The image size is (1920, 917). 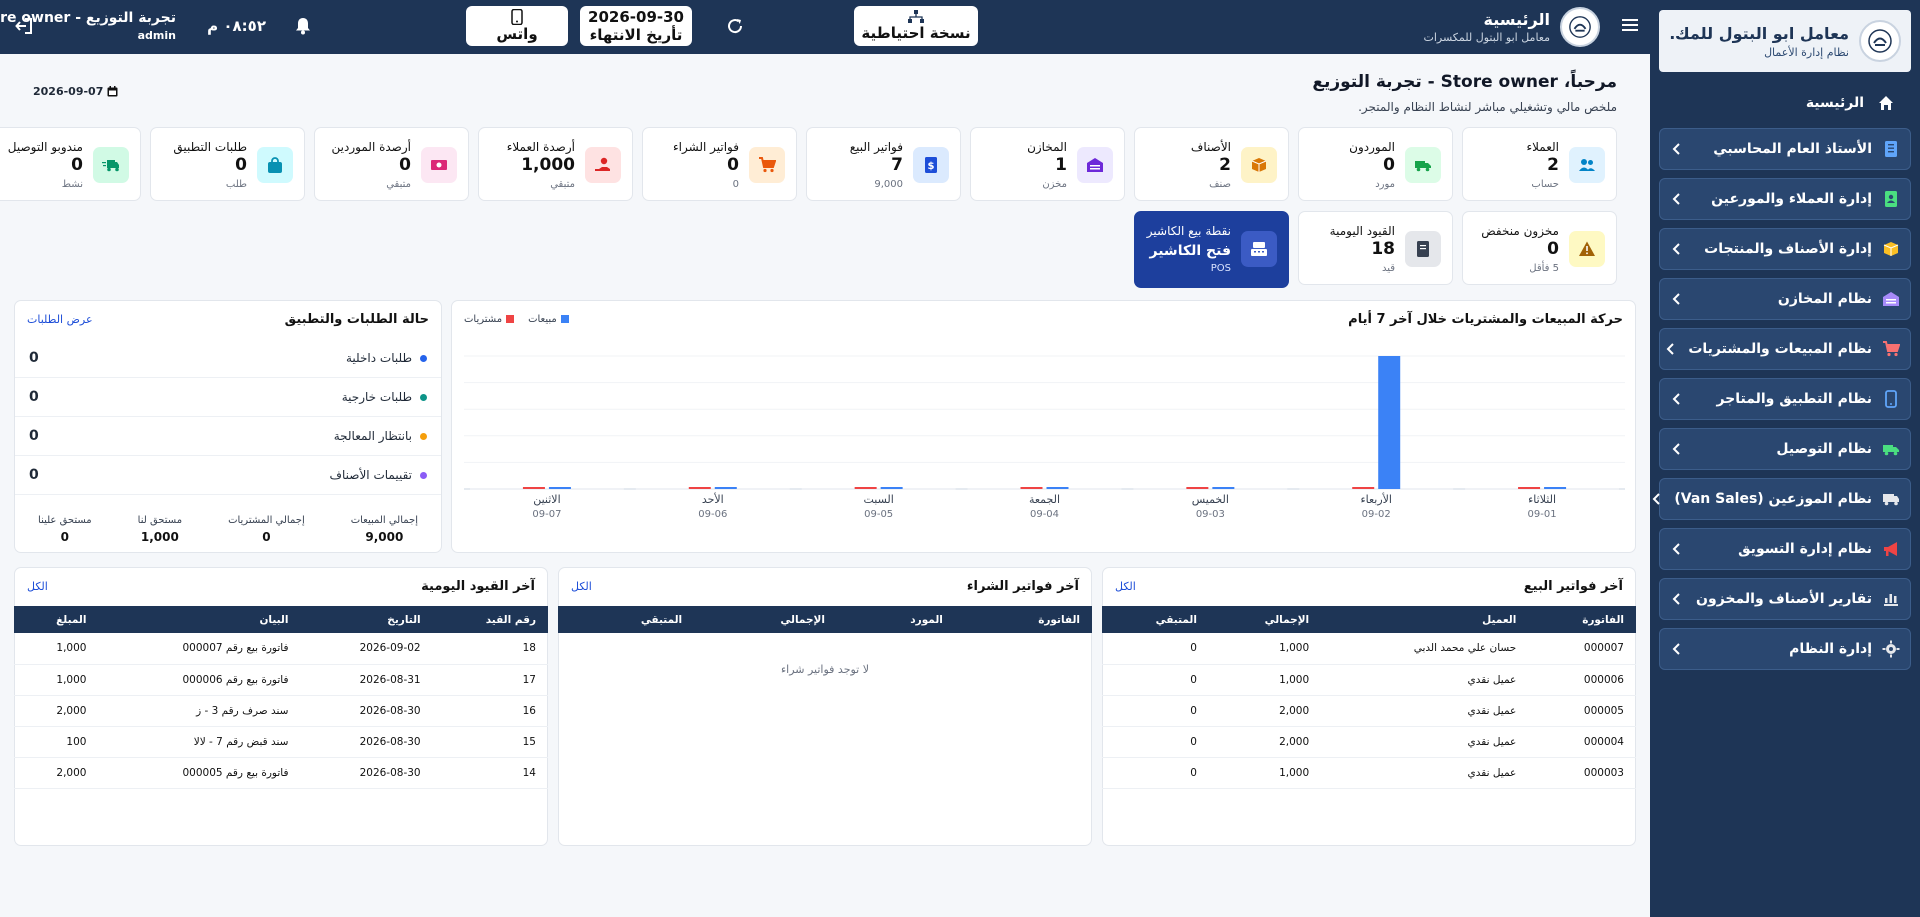 I want to click on sidebar-item-label: إدارة العملاء والمورعين, so click(x=1791, y=199).